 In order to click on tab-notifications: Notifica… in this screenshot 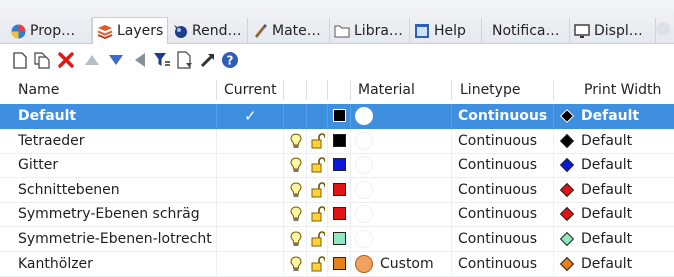, I will do `click(526, 31)`.